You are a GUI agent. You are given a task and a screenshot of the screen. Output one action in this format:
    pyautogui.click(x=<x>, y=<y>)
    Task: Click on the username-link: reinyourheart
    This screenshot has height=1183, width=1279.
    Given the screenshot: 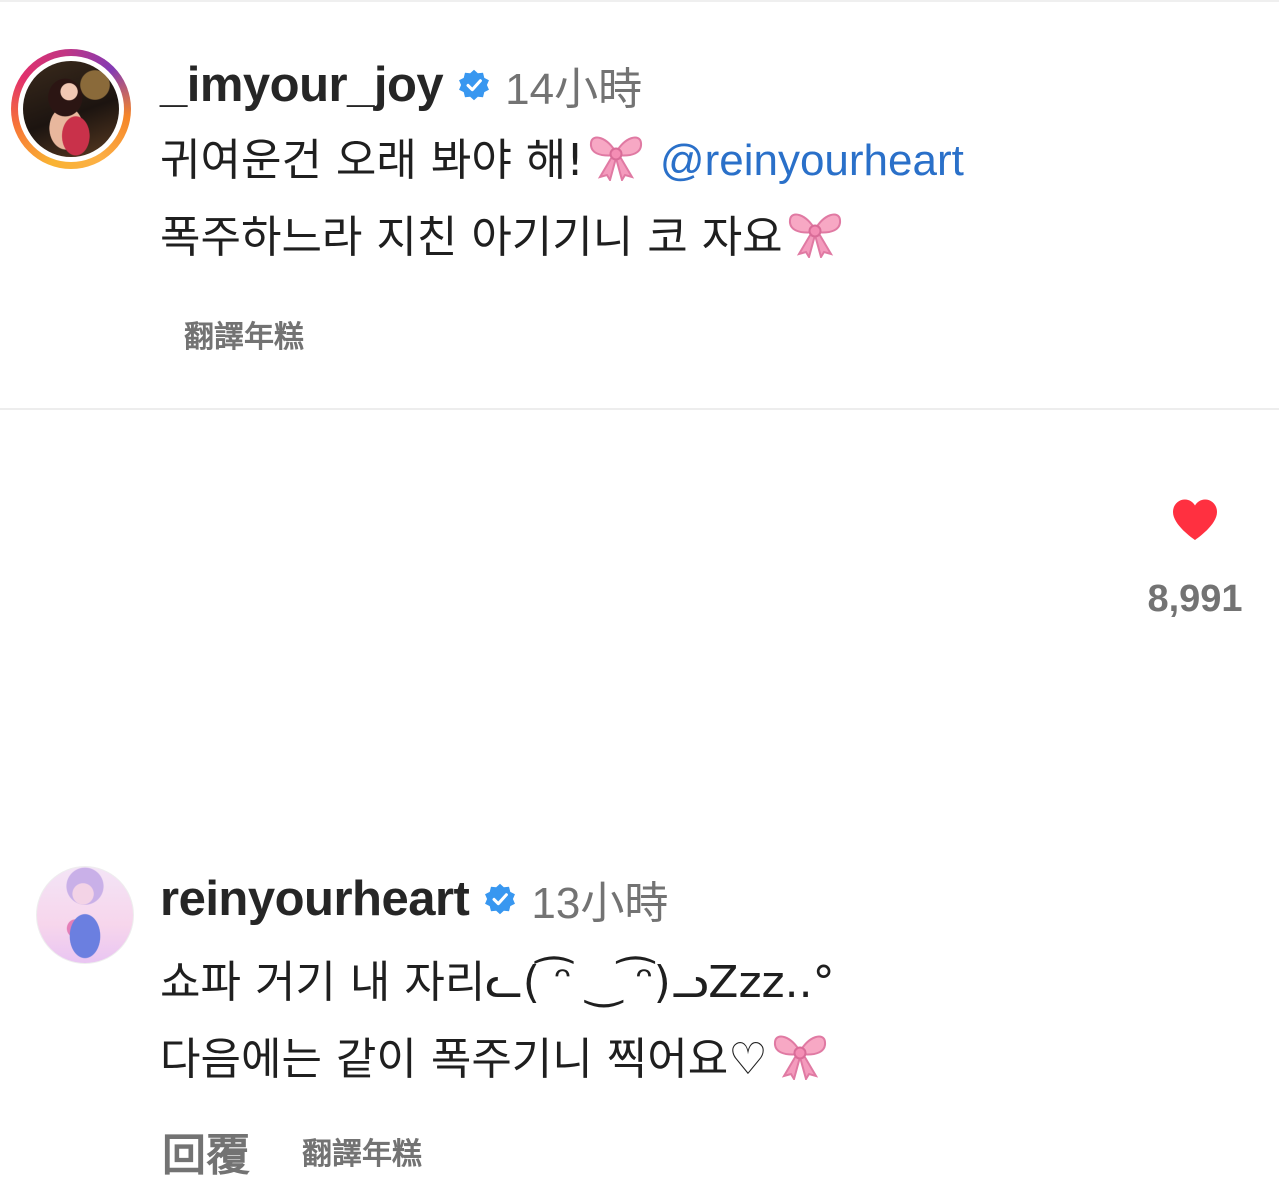 What is the action you would take?
    pyautogui.click(x=315, y=899)
    